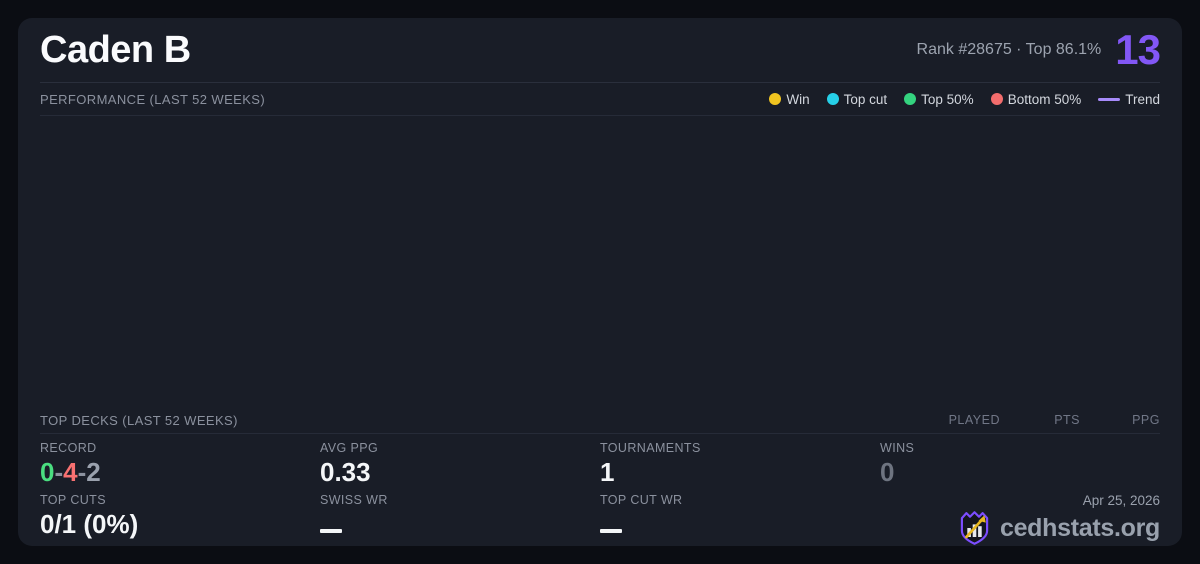 This screenshot has height=564, width=1200. What do you see at coordinates (600, 50) in the screenshot?
I see `card-header: Caden B Rank #28675 · Top 86.1% 13` at bounding box center [600, 50].